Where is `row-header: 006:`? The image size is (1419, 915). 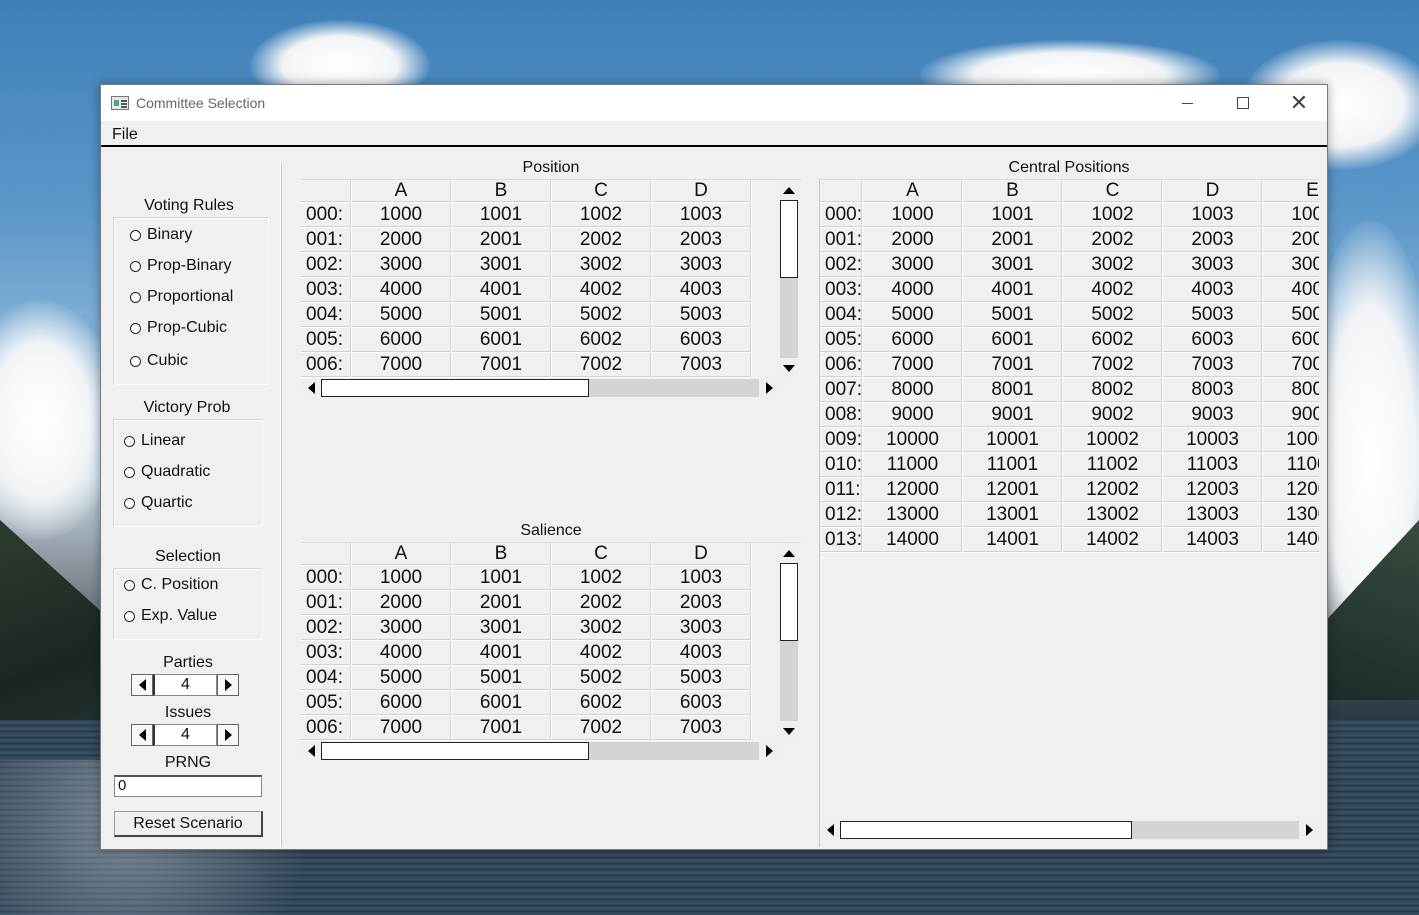 row-header: 006: is located at coordinates (326, 728).